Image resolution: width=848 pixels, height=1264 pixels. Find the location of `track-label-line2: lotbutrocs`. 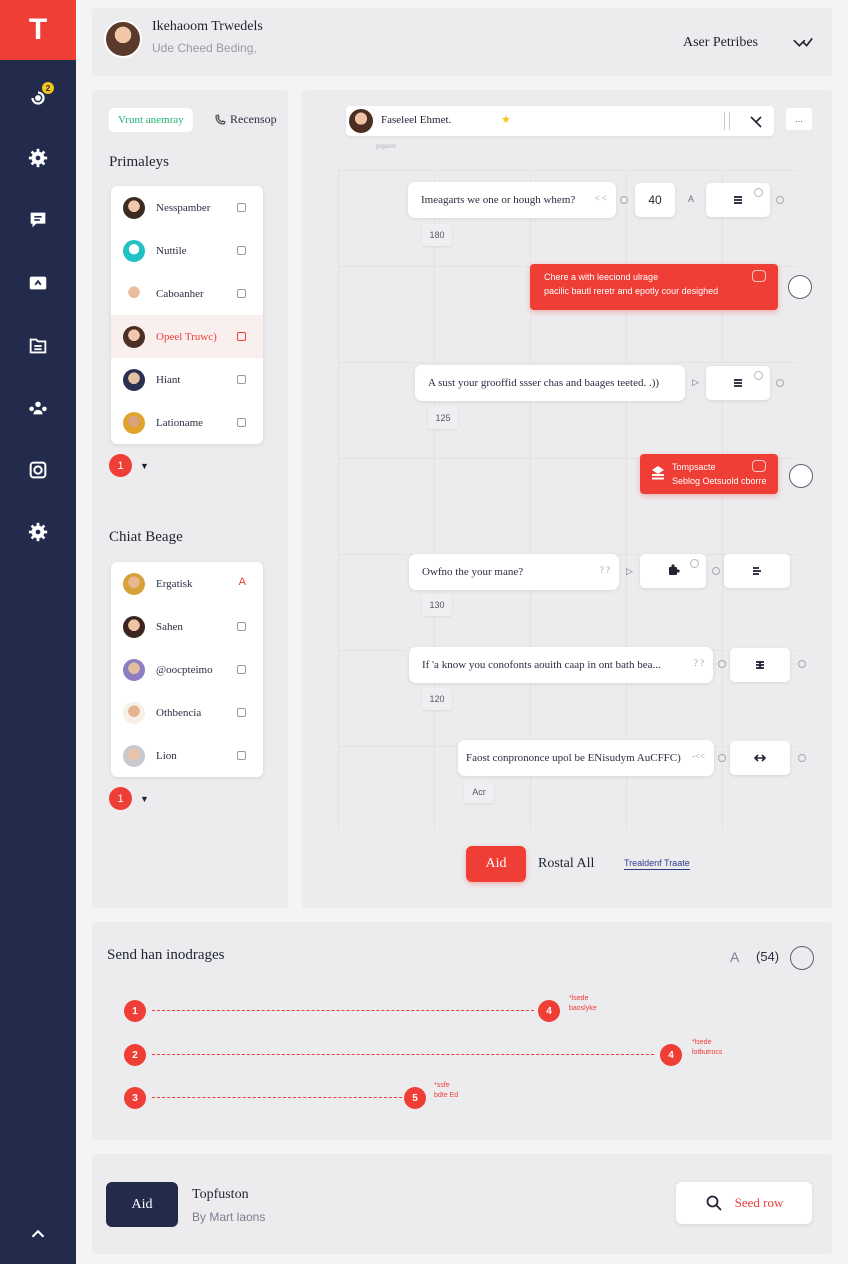

track-label-line2: lotbutrocs is located at coordinates (707, 1052).